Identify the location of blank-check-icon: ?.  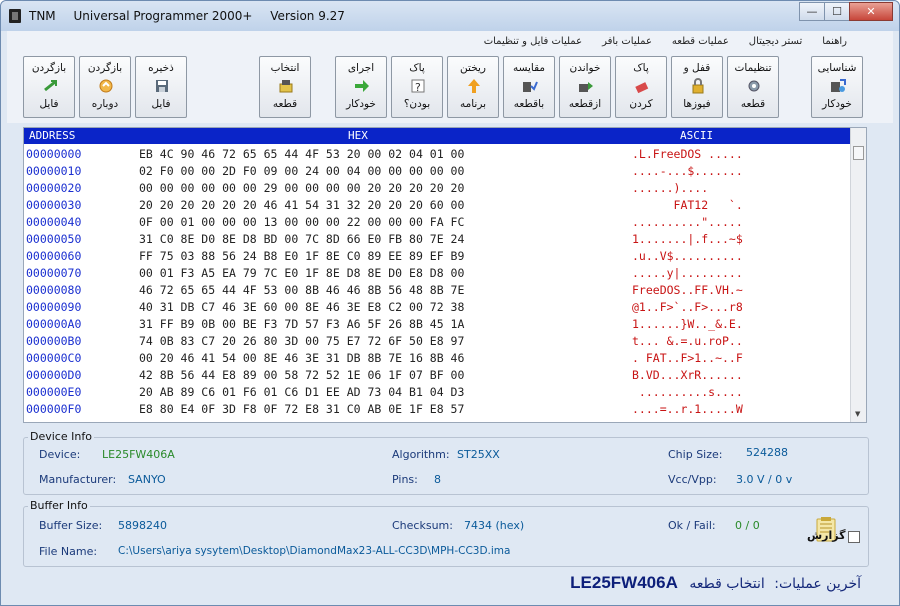
(418, 86).